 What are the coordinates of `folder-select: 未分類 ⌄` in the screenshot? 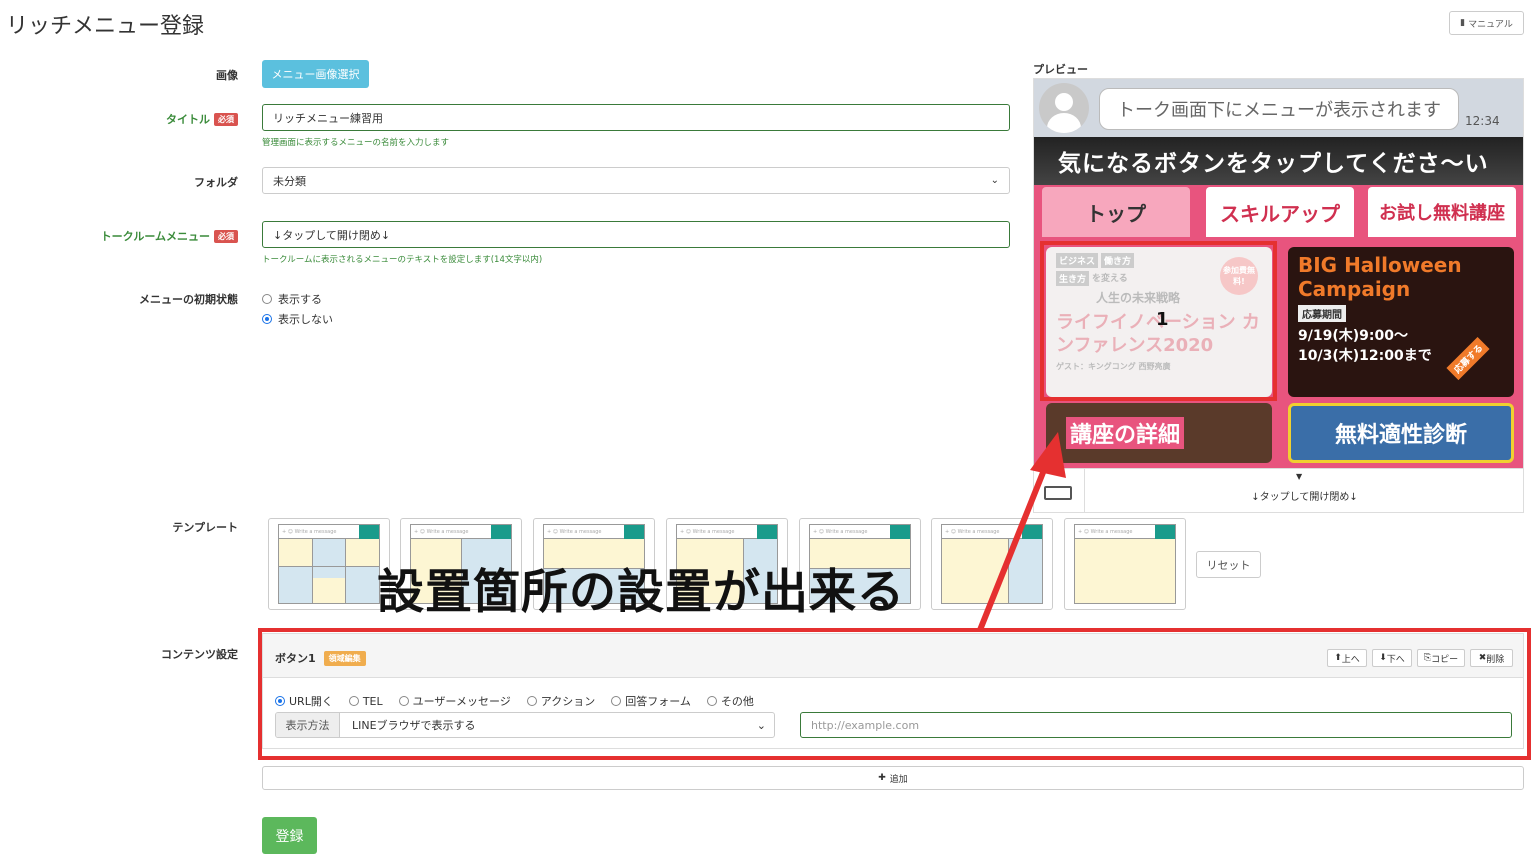 It's located at (636, 180).